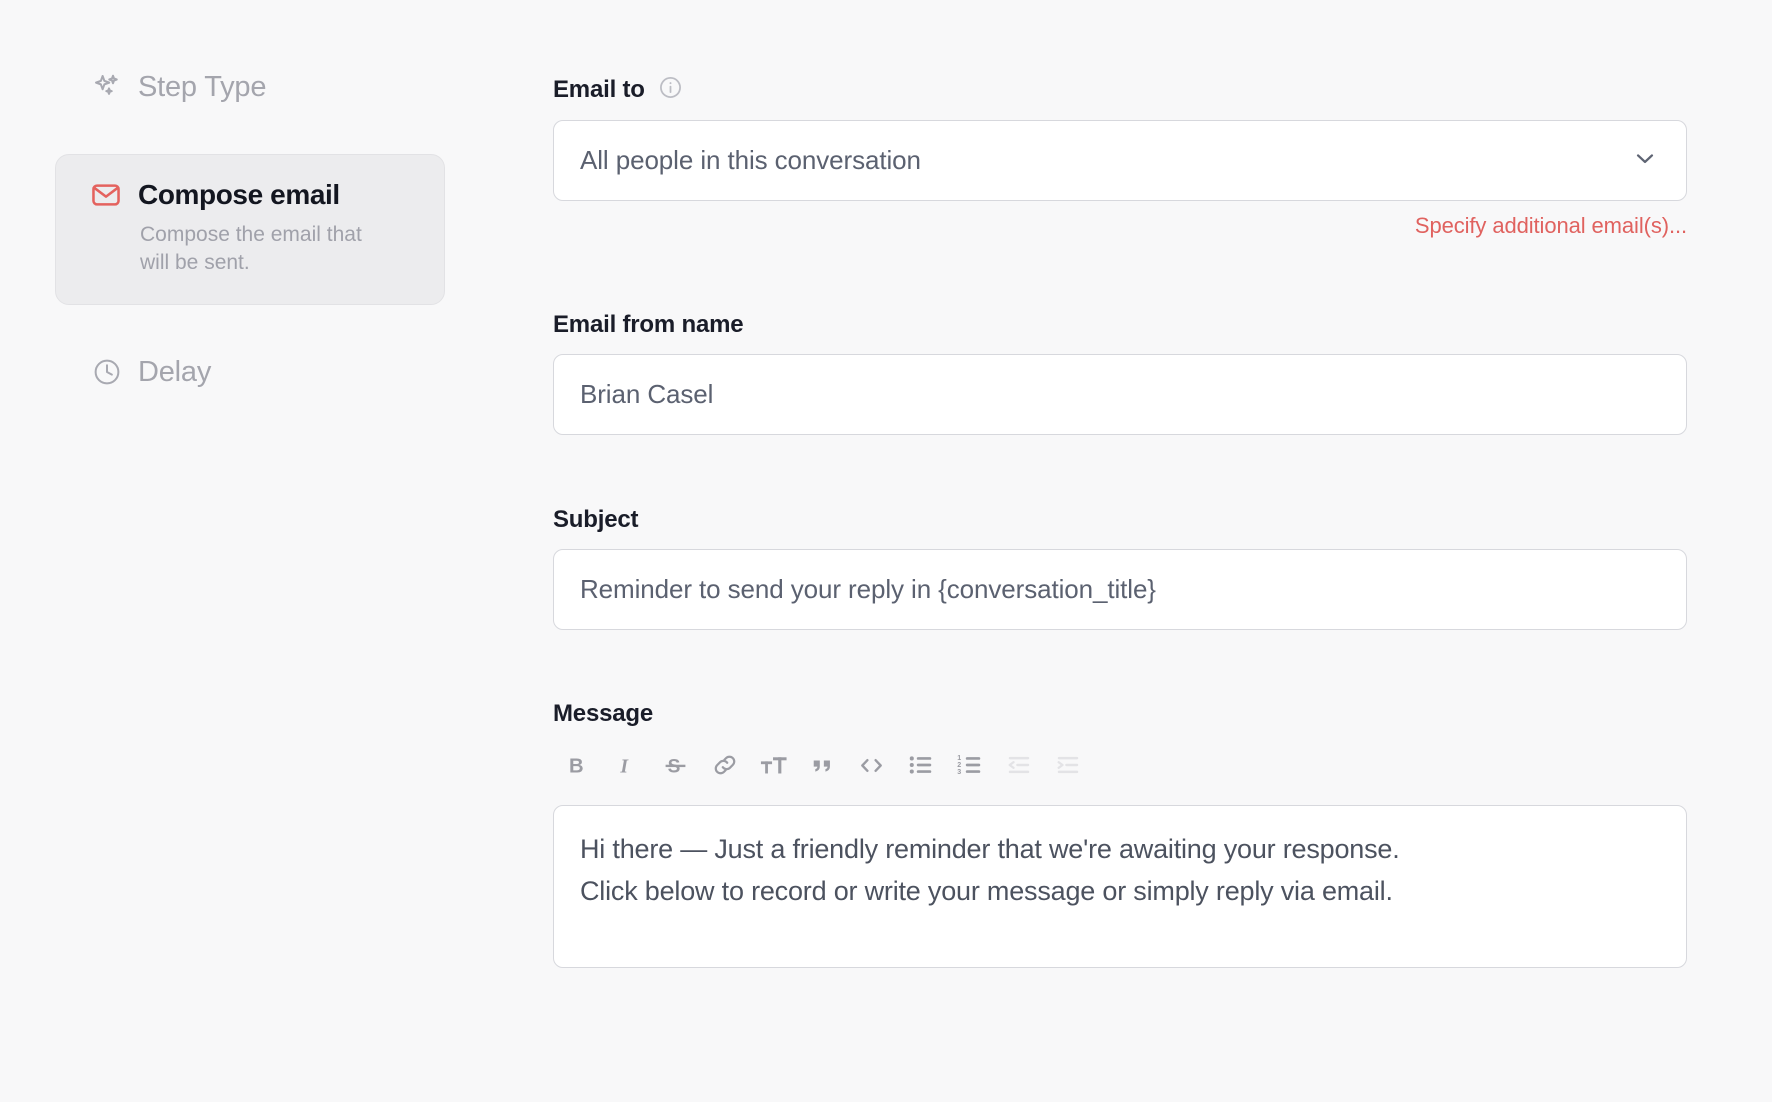  Describe the element at coordinates (670, 90) in the screenshot. I see `info-circle-icon` at that location.